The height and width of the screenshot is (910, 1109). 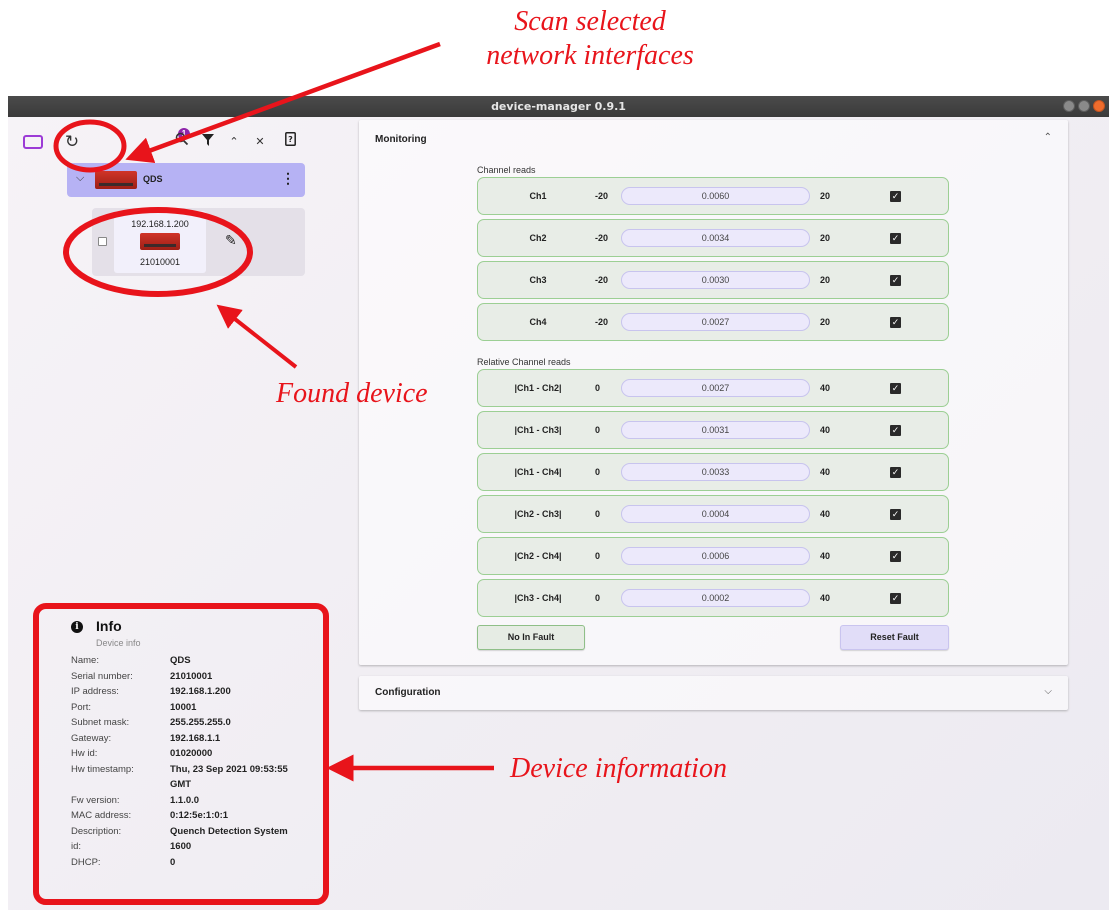 What do you see at coordinates (352, 393) in the screenshot?
I see `annotation-found-device: Found device` at bounding box center [352, 393].